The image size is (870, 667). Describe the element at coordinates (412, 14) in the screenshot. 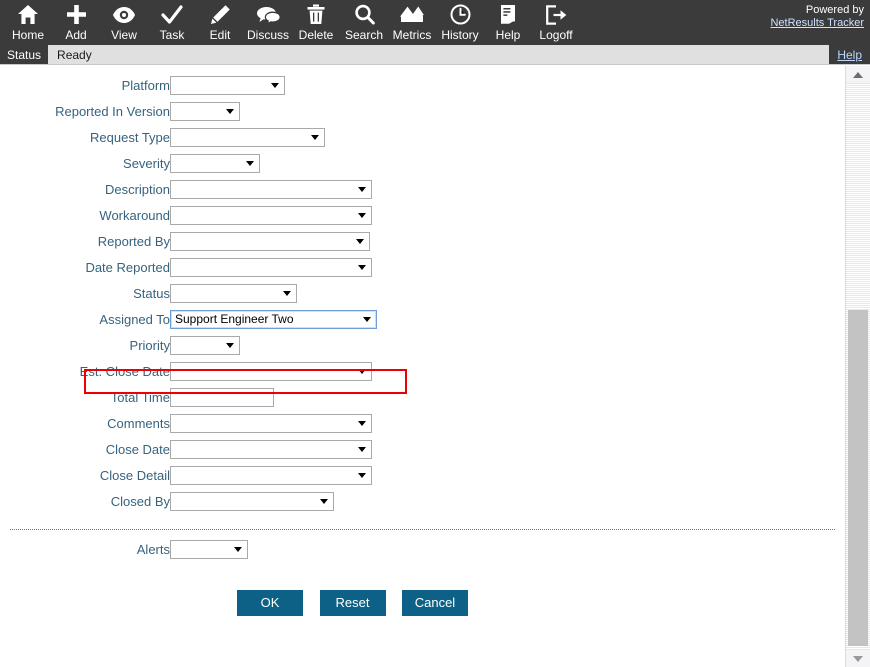

I see `chart-icon` at that location.